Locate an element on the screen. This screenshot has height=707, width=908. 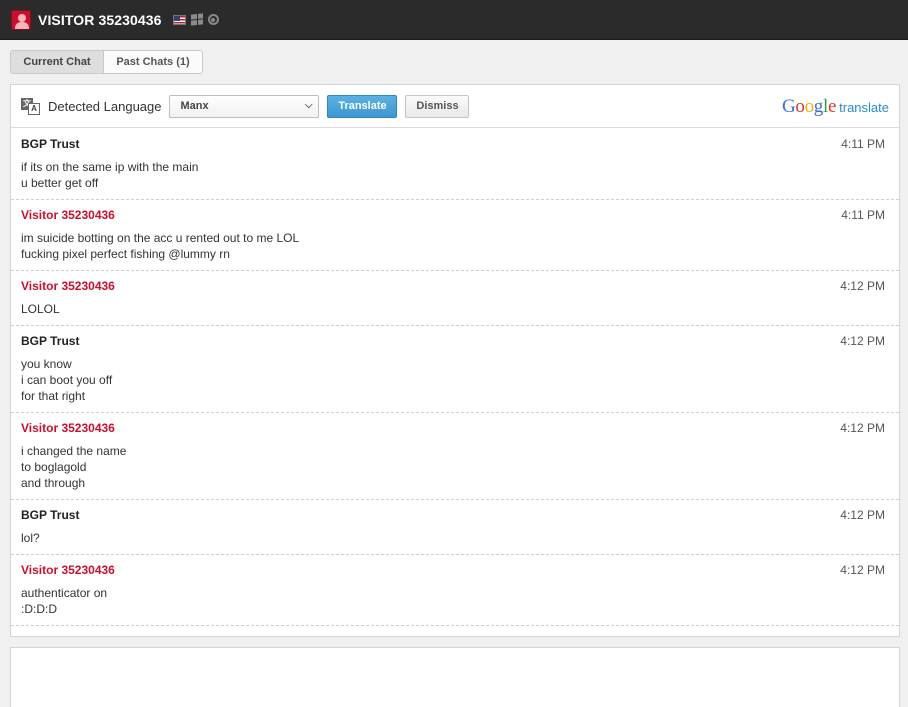
message-line: you know is located at coordinates (46, 364).